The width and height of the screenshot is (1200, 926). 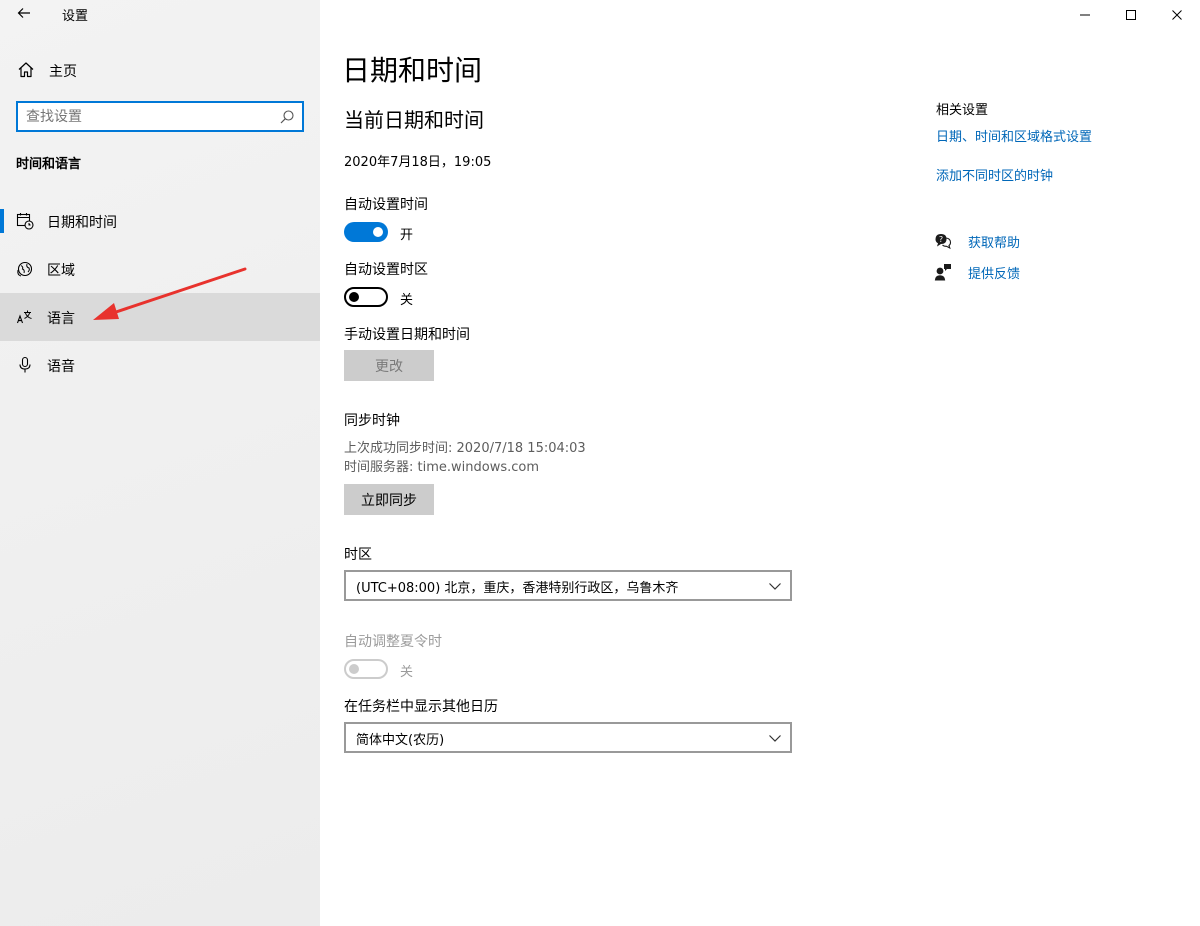 What do you see at coordinates (414, 120) in the screenshot?
I see `section-title: 当前日期和时间` at bounding box center [414, 120].